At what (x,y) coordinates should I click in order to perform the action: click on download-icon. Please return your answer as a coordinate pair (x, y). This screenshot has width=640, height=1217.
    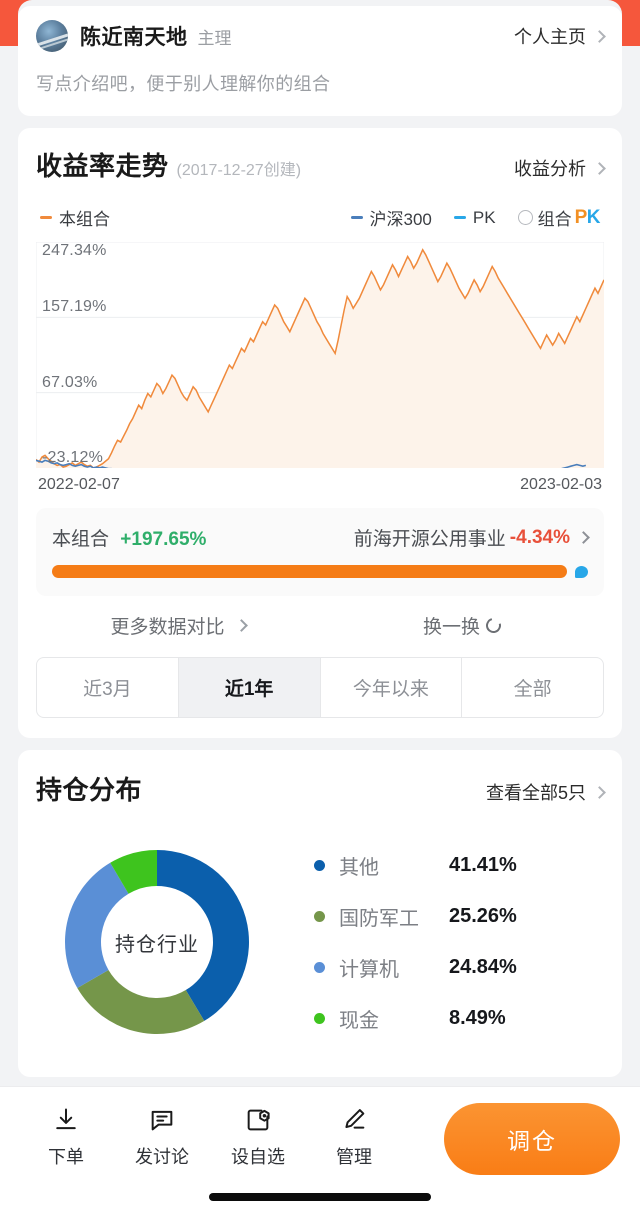
    Looking at the image, I should click on (66, 1120).